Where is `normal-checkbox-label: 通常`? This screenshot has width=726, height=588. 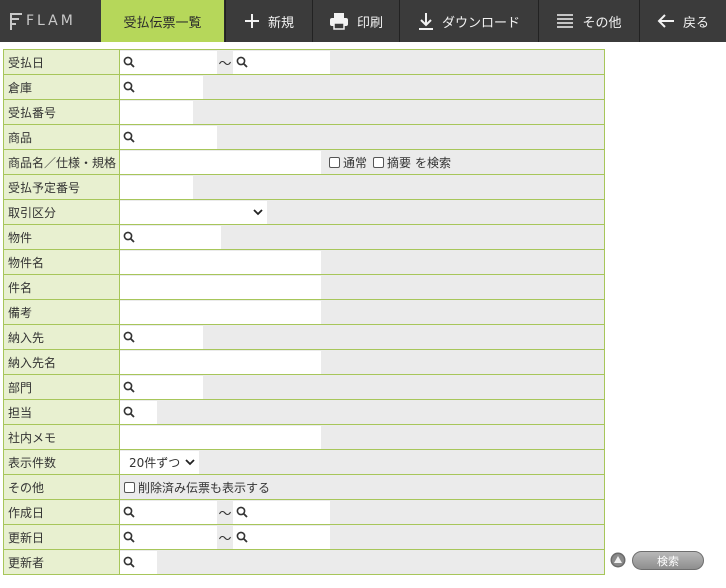
normal-checkbox-label: 通常 is located at coordinates (355, 162).